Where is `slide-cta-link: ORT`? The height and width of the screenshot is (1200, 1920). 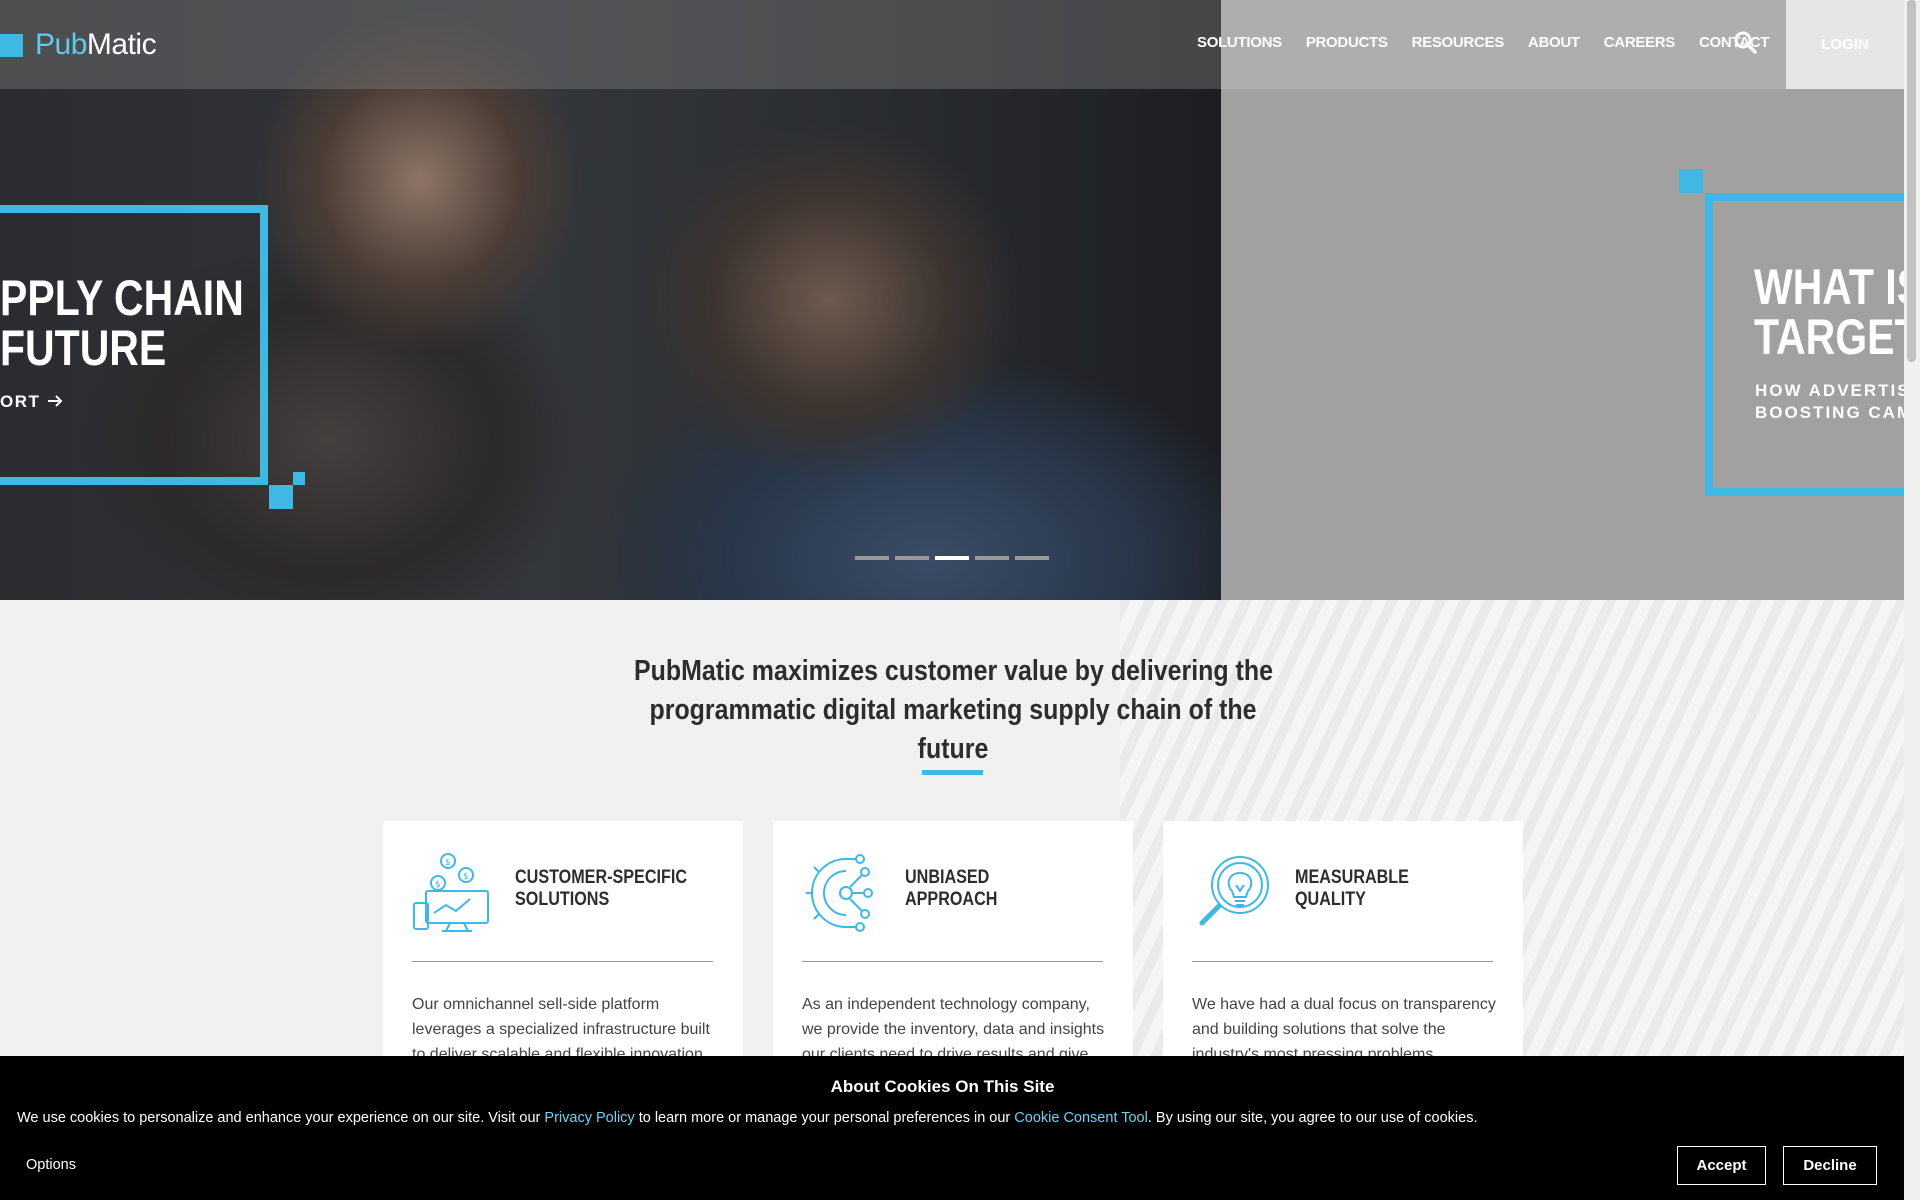
slide-cta-link: ORT is located at coordinates (31, 402).